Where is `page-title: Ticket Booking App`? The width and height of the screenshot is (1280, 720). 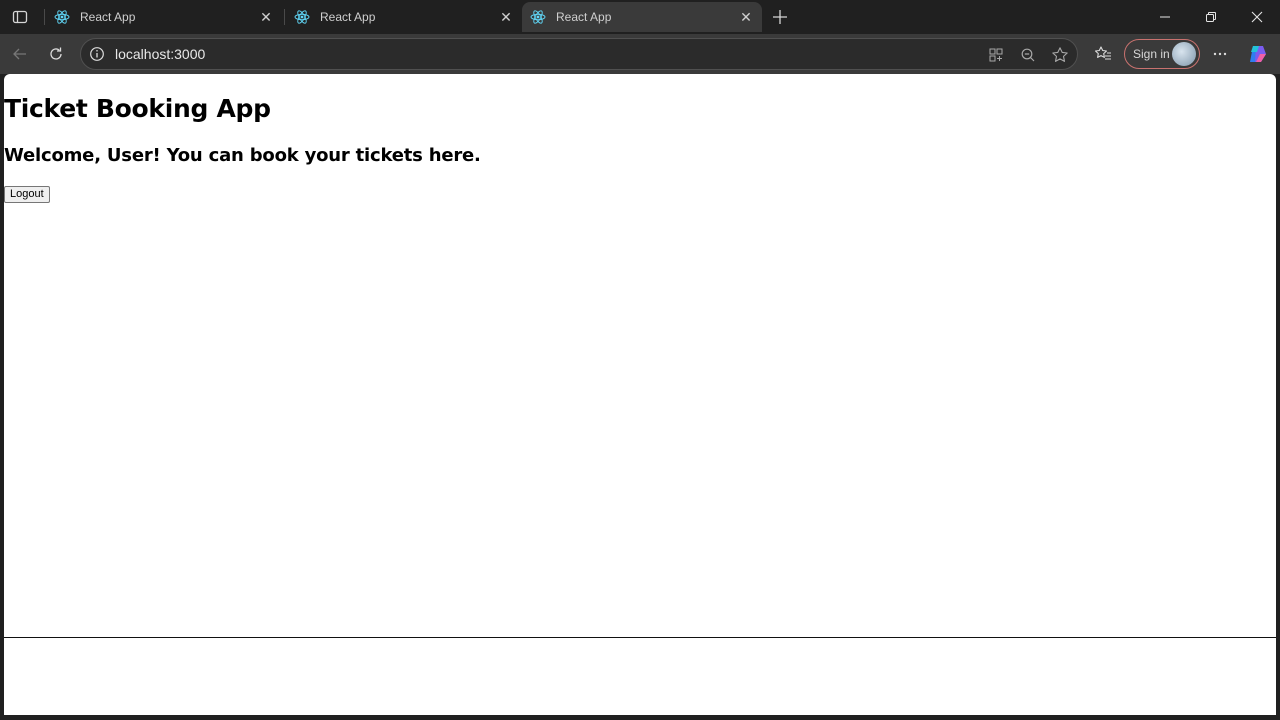 page-title: Ticket Booking App is located at coordinates (137, 108).